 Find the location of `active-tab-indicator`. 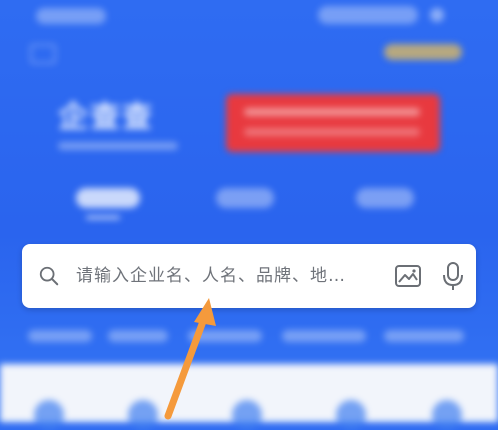

active-tab-indicator is located at coordinates (103, 217).